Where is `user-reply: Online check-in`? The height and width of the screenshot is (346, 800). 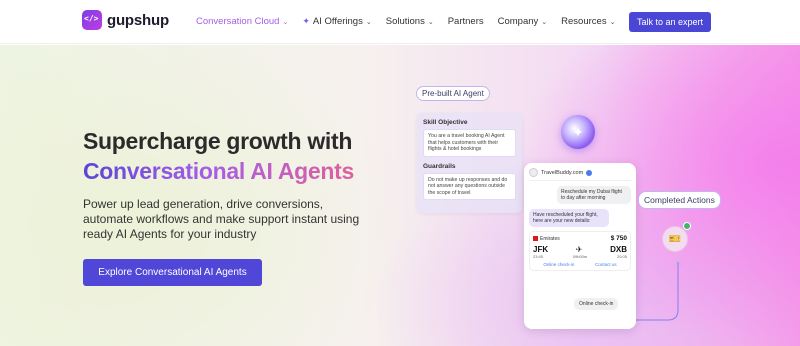
user-reply: Online check-in is located at coordinates (596, 304).